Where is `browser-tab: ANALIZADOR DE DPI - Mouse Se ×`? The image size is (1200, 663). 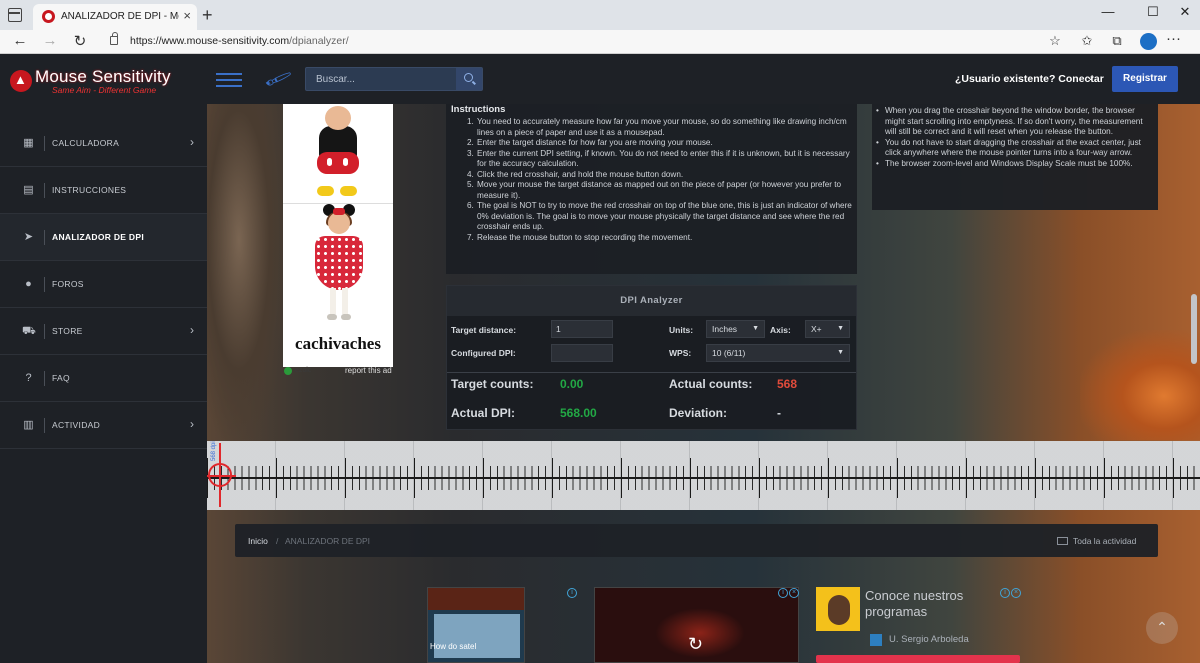
browser-tab: ANALIZADOR DE DPI - Mouse Se × is located at coordinates (115, 17).